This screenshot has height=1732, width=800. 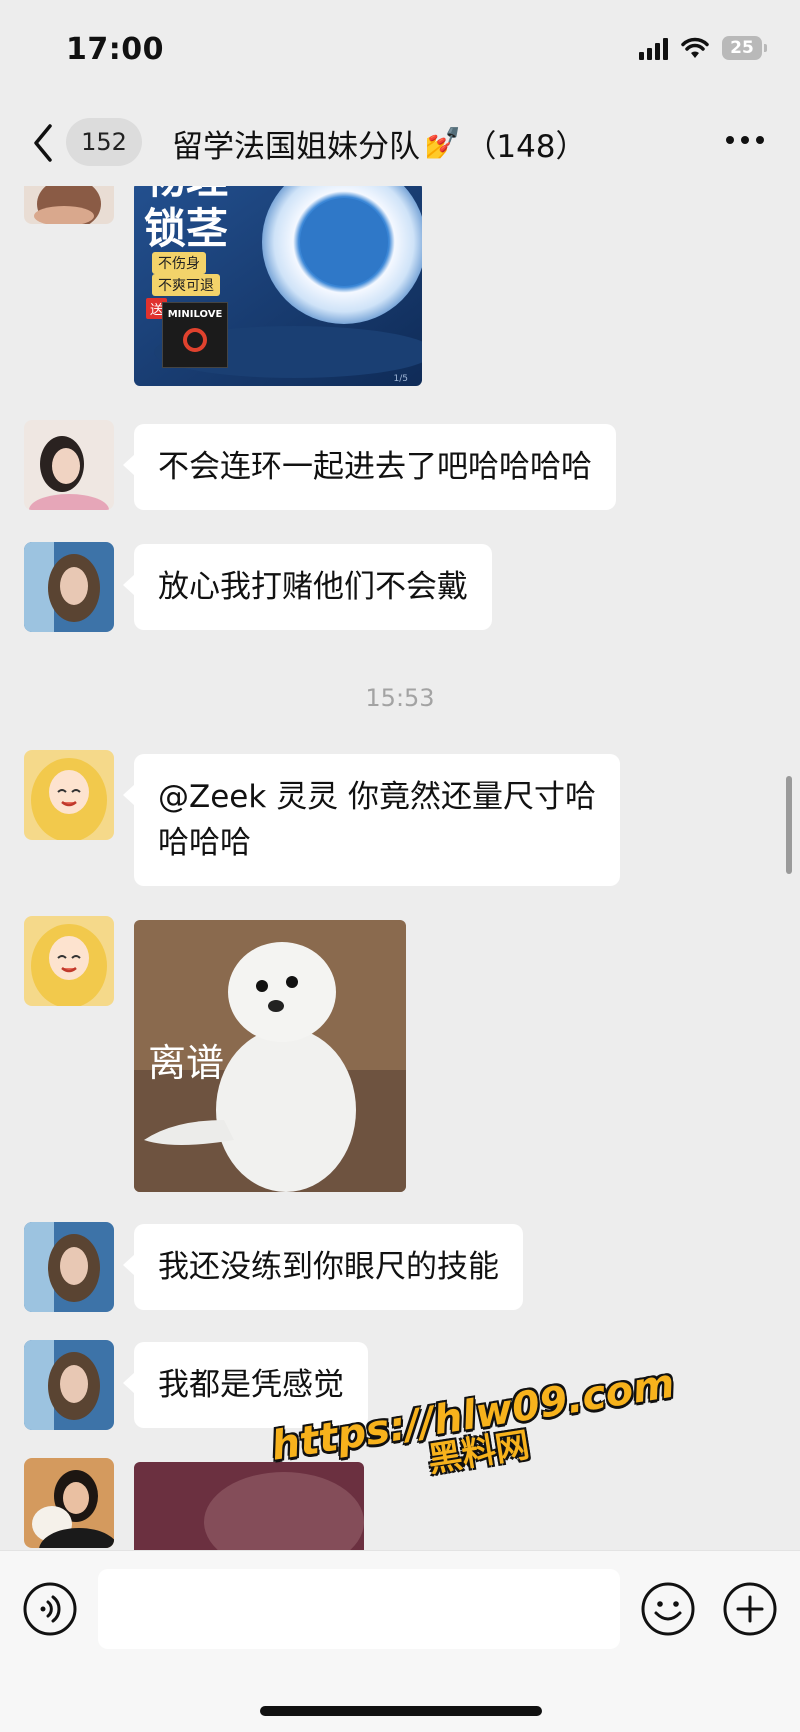 I want to click on product-tag-no-harm: 不伤身, so click(x=179, y=263).